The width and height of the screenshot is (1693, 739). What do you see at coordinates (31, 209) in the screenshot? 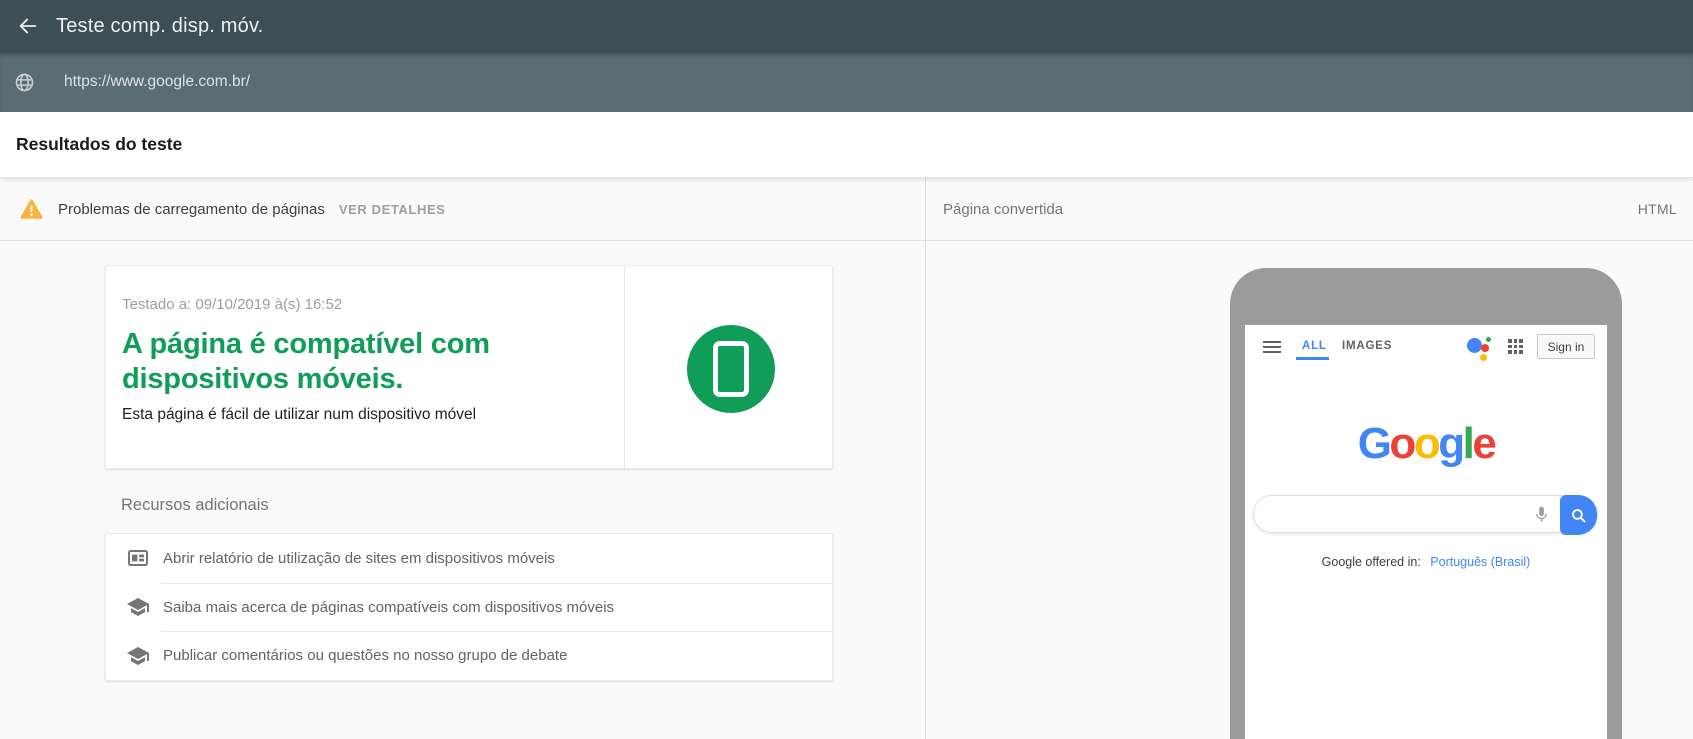
I see `warning-triangle-icon` at bounding box center [31, 209].